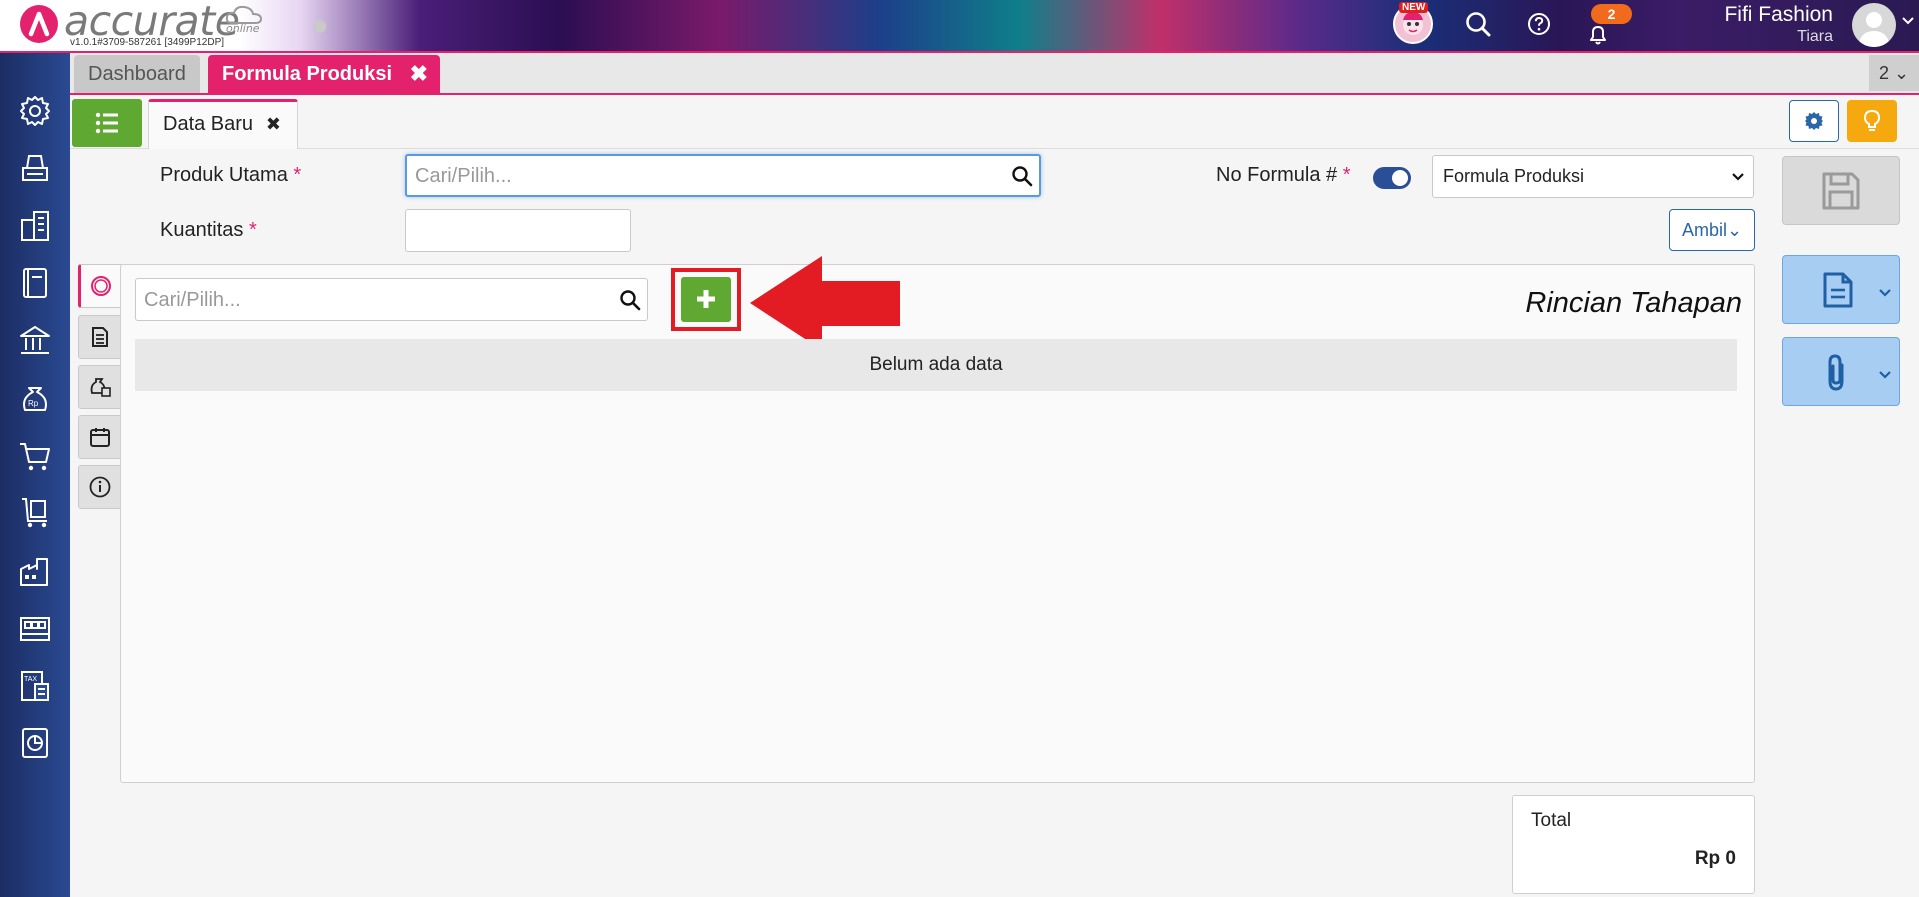 The width and height of the screenshot is (1919, 897). Describe the element at coordinates (1778, 15) in the screenshot. I see `user-company: Fifi Fashion` at that location.